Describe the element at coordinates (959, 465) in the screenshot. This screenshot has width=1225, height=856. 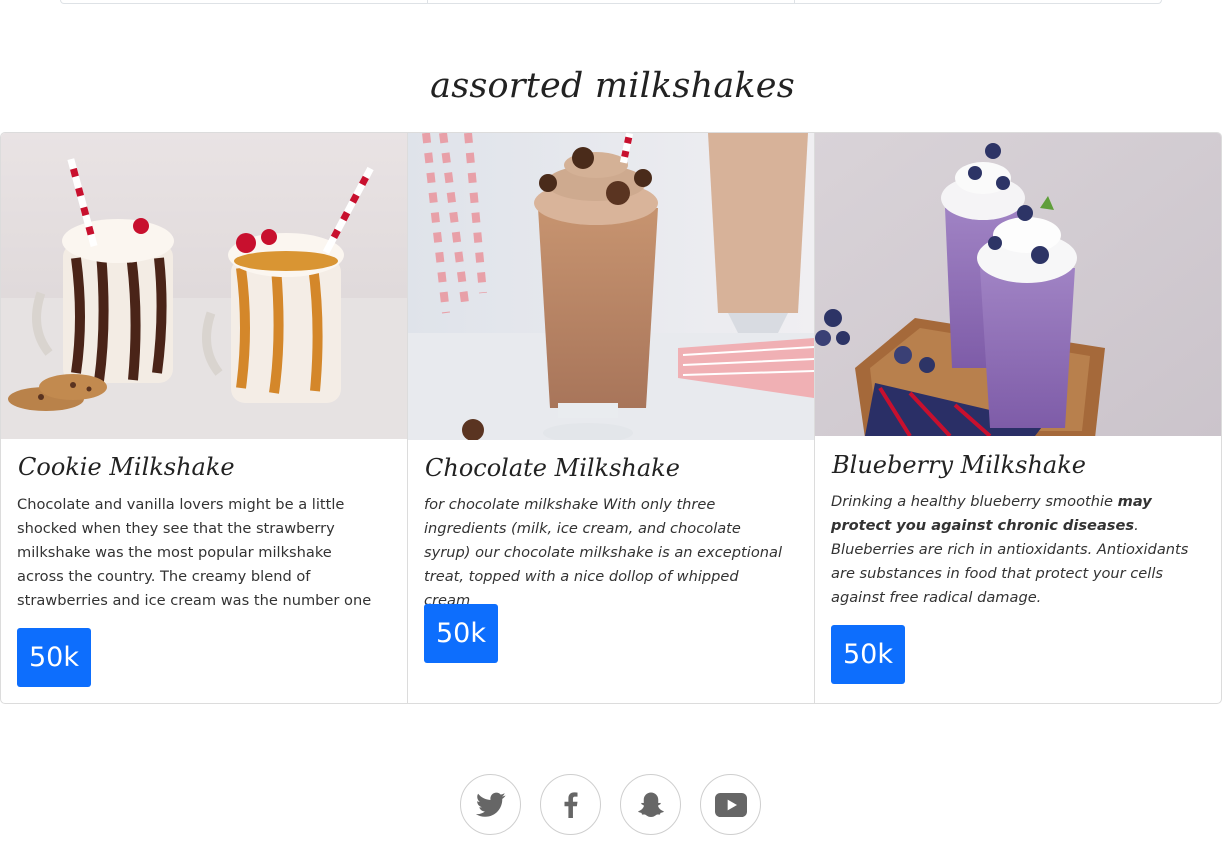
I see `card-title: Blueberry Milkshake` at that location.